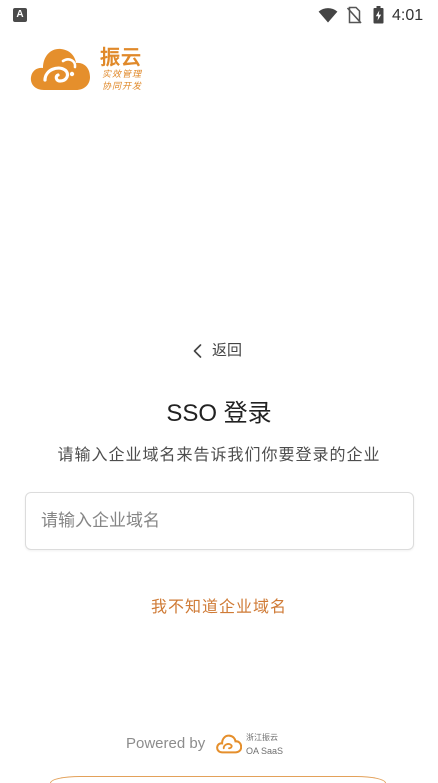  I want to click on unknown-domain-link: 我不知道企业域名, so click(219, 608).